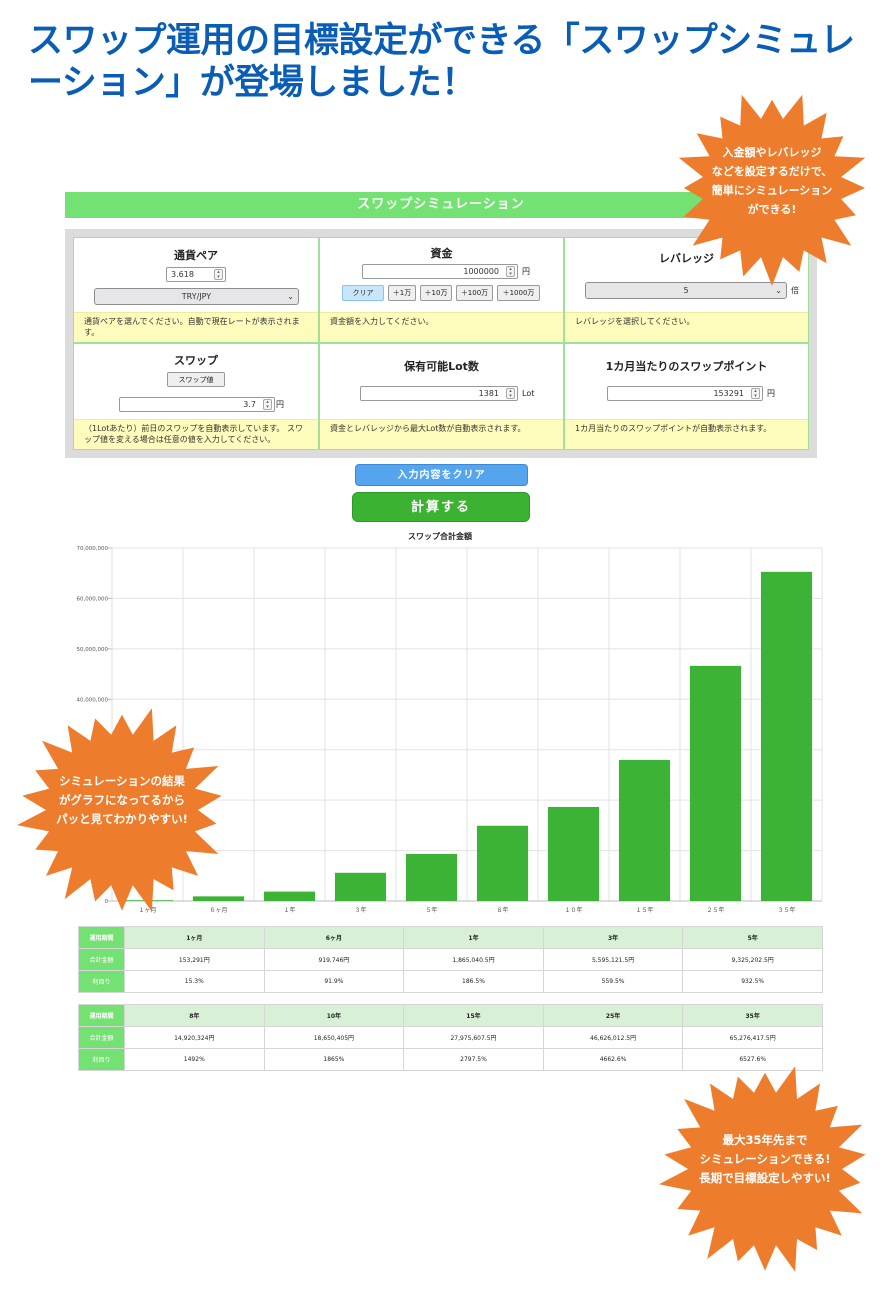 The height and width of the screenshot is (1310, 880). I want to click on x-tick-label: ３年, so click(360, 910).